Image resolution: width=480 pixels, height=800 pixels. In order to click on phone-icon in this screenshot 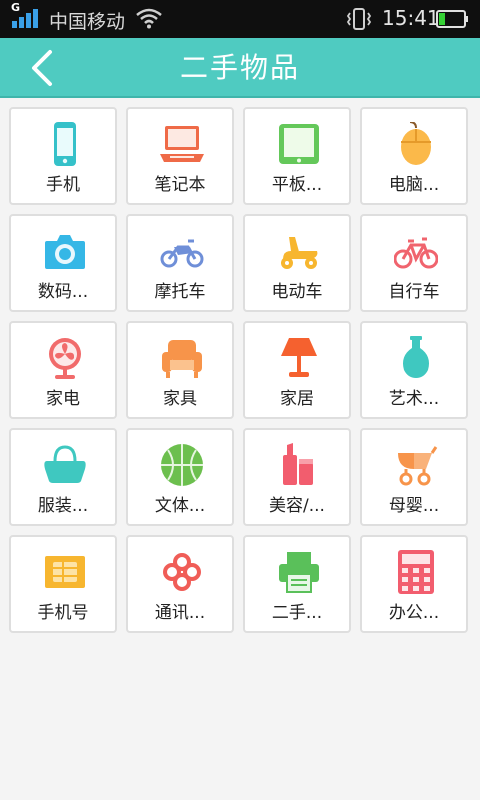, I will do `click(65, 144)`.